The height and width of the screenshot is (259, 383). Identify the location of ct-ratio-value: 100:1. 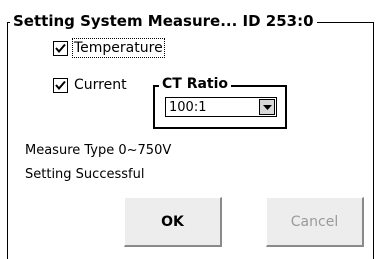
(188, 107).